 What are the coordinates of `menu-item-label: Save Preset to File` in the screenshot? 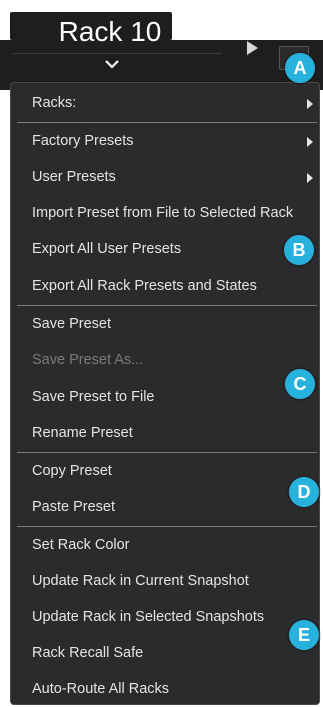 It's located at (93, 397).